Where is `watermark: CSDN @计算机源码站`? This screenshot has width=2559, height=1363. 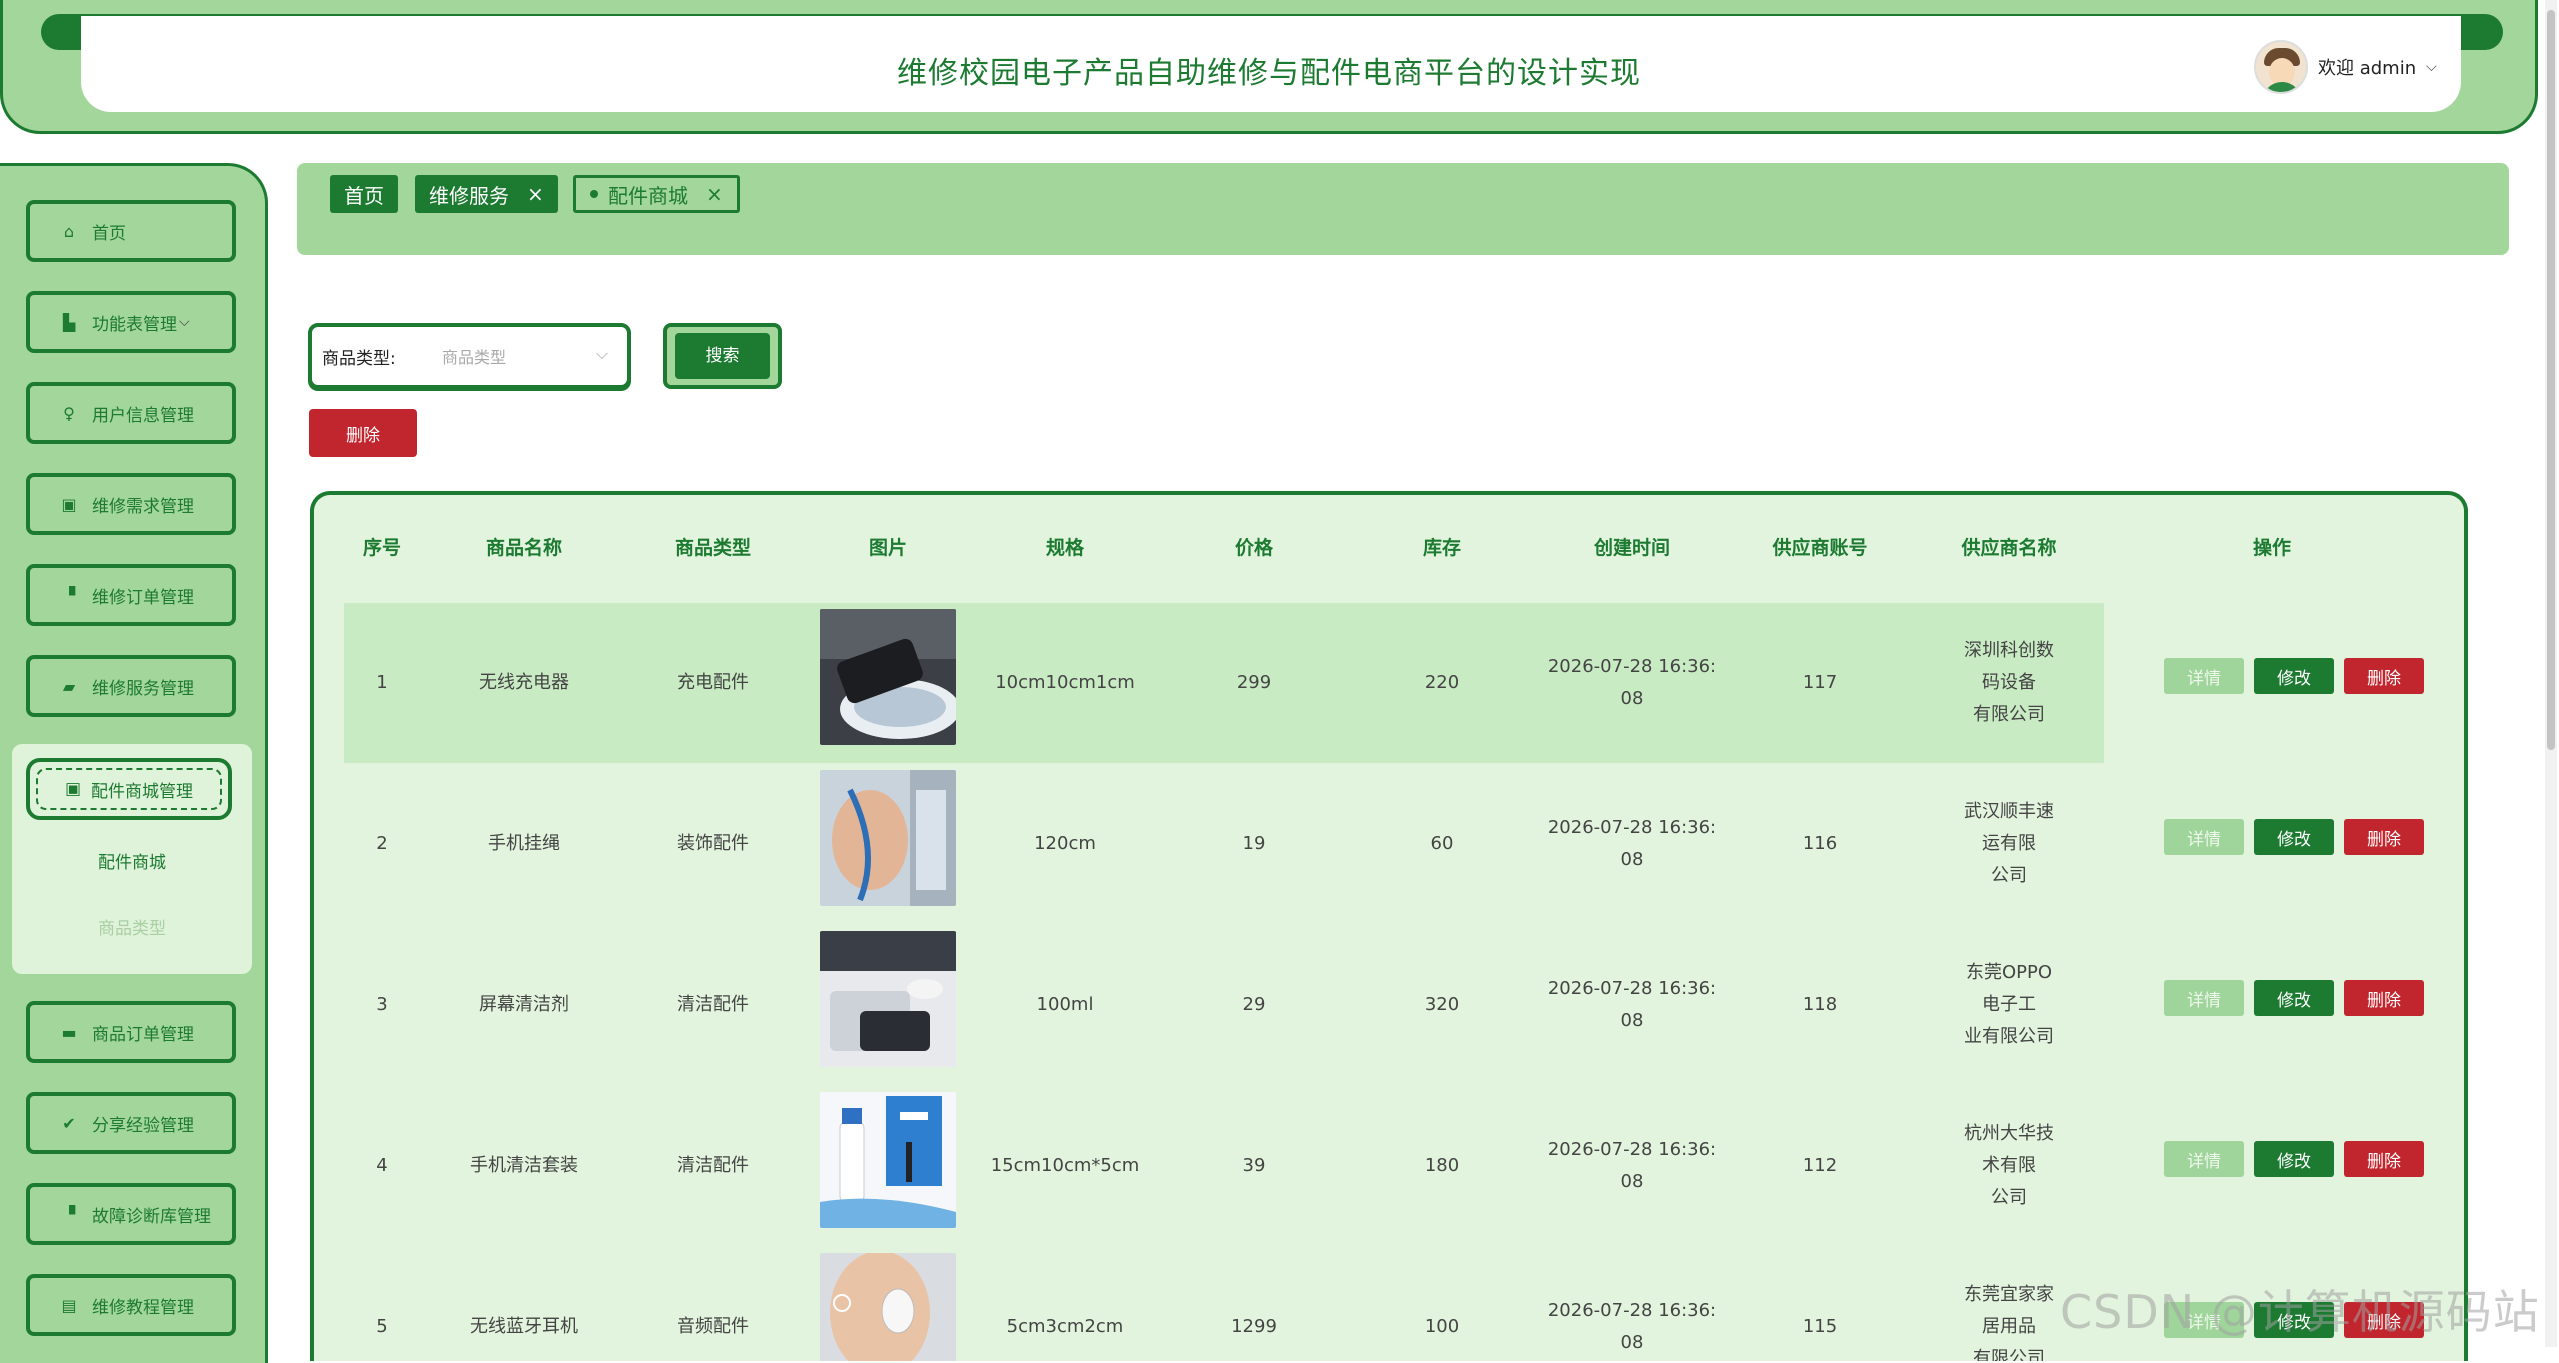
watermark: CSDN @计算机源码站 is located at coordinates (2300, 1312).